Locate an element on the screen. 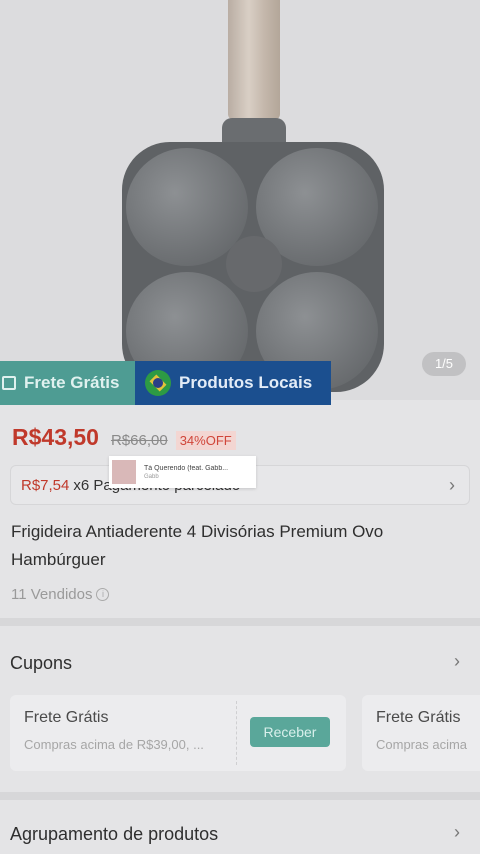 Image resolution: width=480 pixels, height=854 pixels. truck-icon is located at coordinates (9, 383).